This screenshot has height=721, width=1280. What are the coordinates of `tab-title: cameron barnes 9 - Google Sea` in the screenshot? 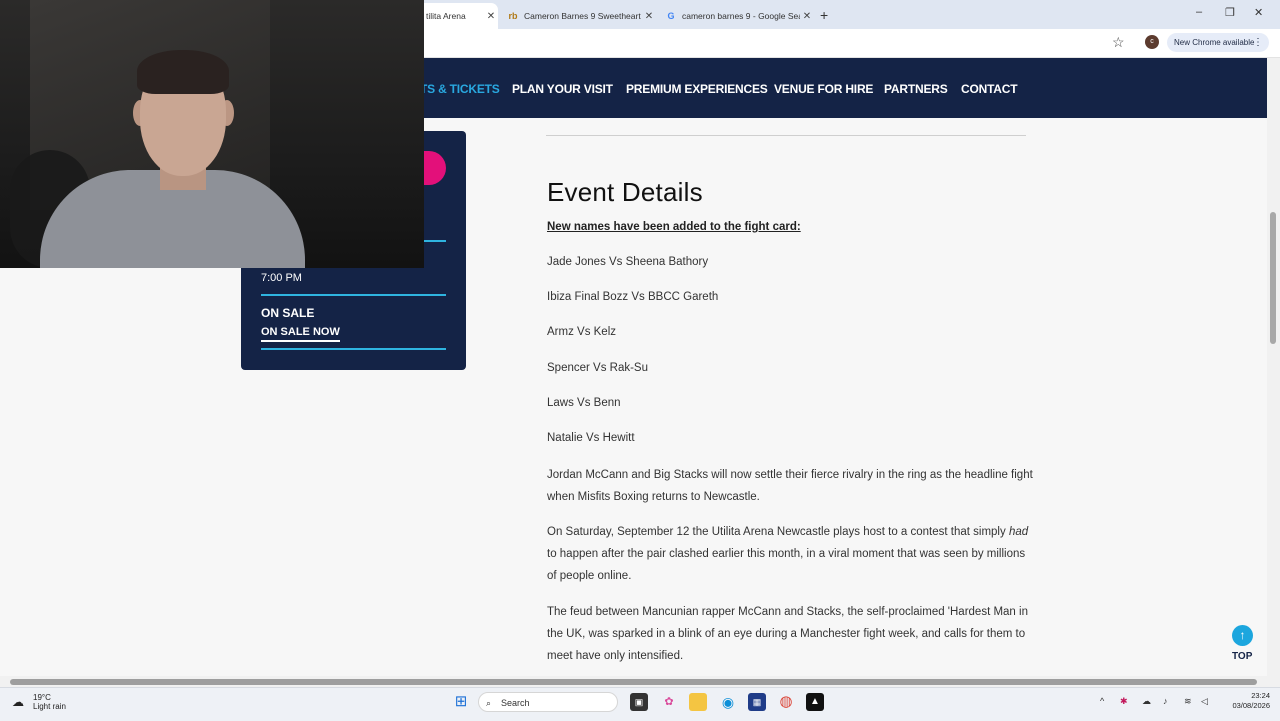 It's located at (741, 16).